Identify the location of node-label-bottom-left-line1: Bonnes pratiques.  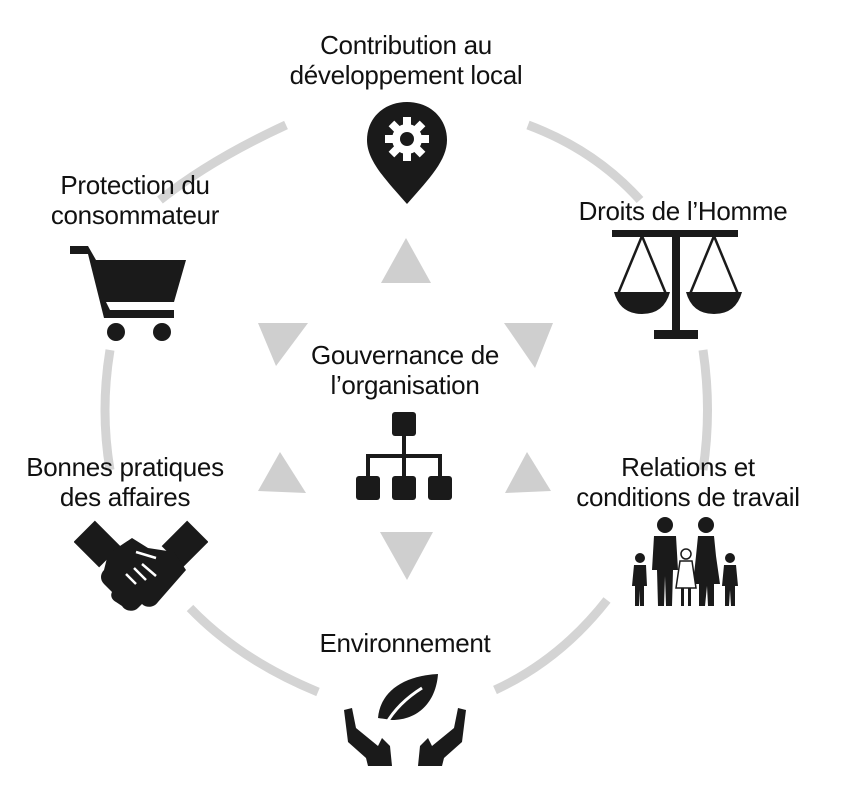
(125, 467).